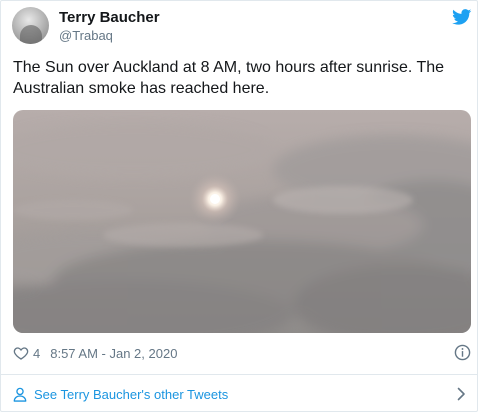 This screenshot has height=412, width=478. What do you see at coordinates (20, 394) in the screenshot?
I see `person-icon` at bounding box center [20, 394].